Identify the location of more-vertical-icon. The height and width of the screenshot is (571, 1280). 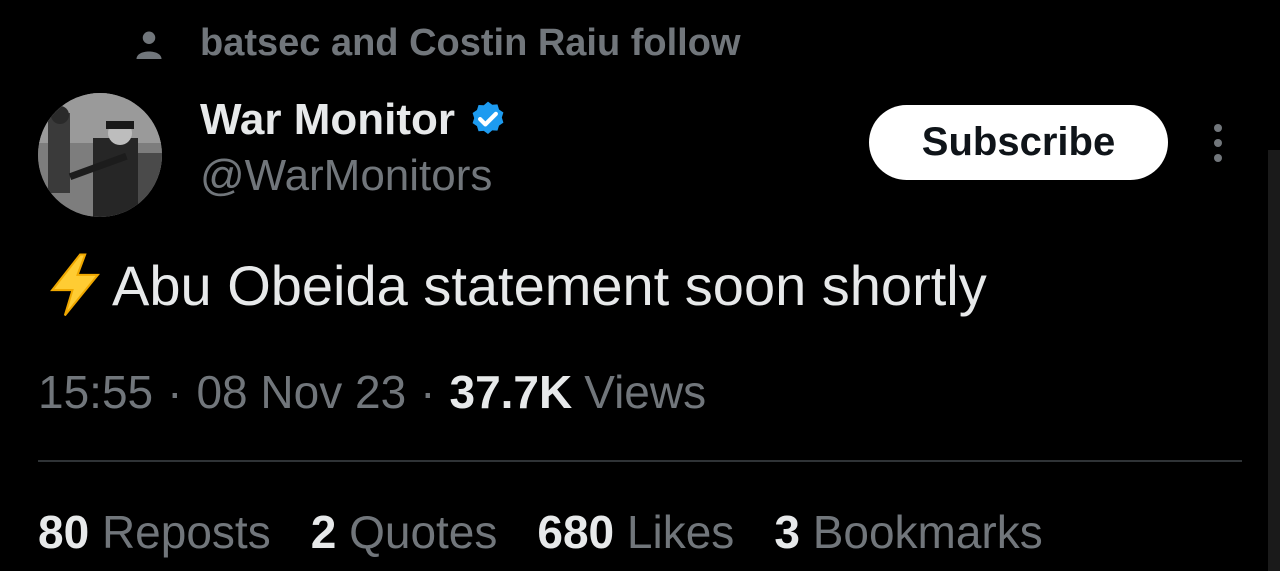
(1218, 144).